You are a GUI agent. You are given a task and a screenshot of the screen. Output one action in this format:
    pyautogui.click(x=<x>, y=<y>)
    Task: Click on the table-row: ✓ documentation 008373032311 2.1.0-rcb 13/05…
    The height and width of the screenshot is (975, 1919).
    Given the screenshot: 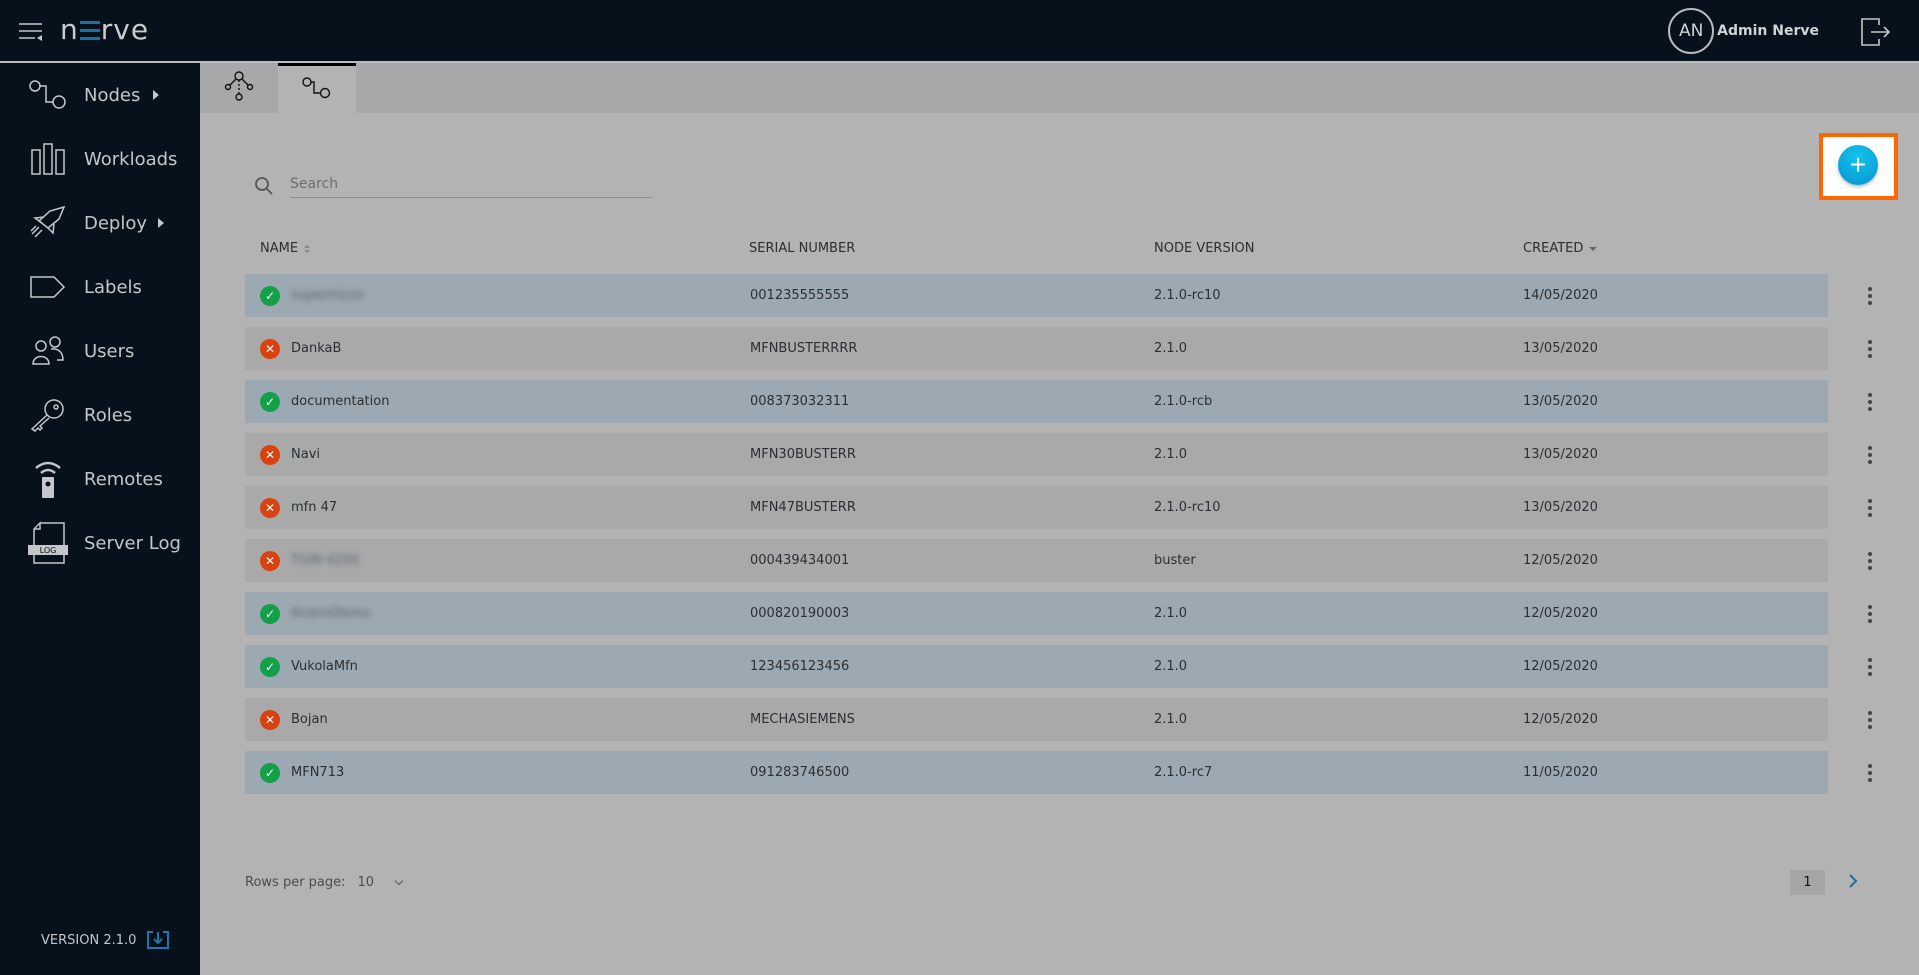 What is the action you would take?
    pyautogui.click(x=1036, y=401)
    